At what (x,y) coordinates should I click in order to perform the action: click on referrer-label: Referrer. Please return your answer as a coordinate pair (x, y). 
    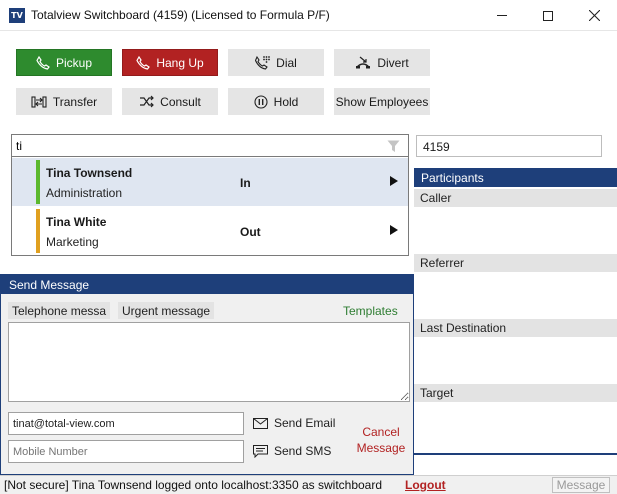
    Looking at the image, I should click on (515, 263).